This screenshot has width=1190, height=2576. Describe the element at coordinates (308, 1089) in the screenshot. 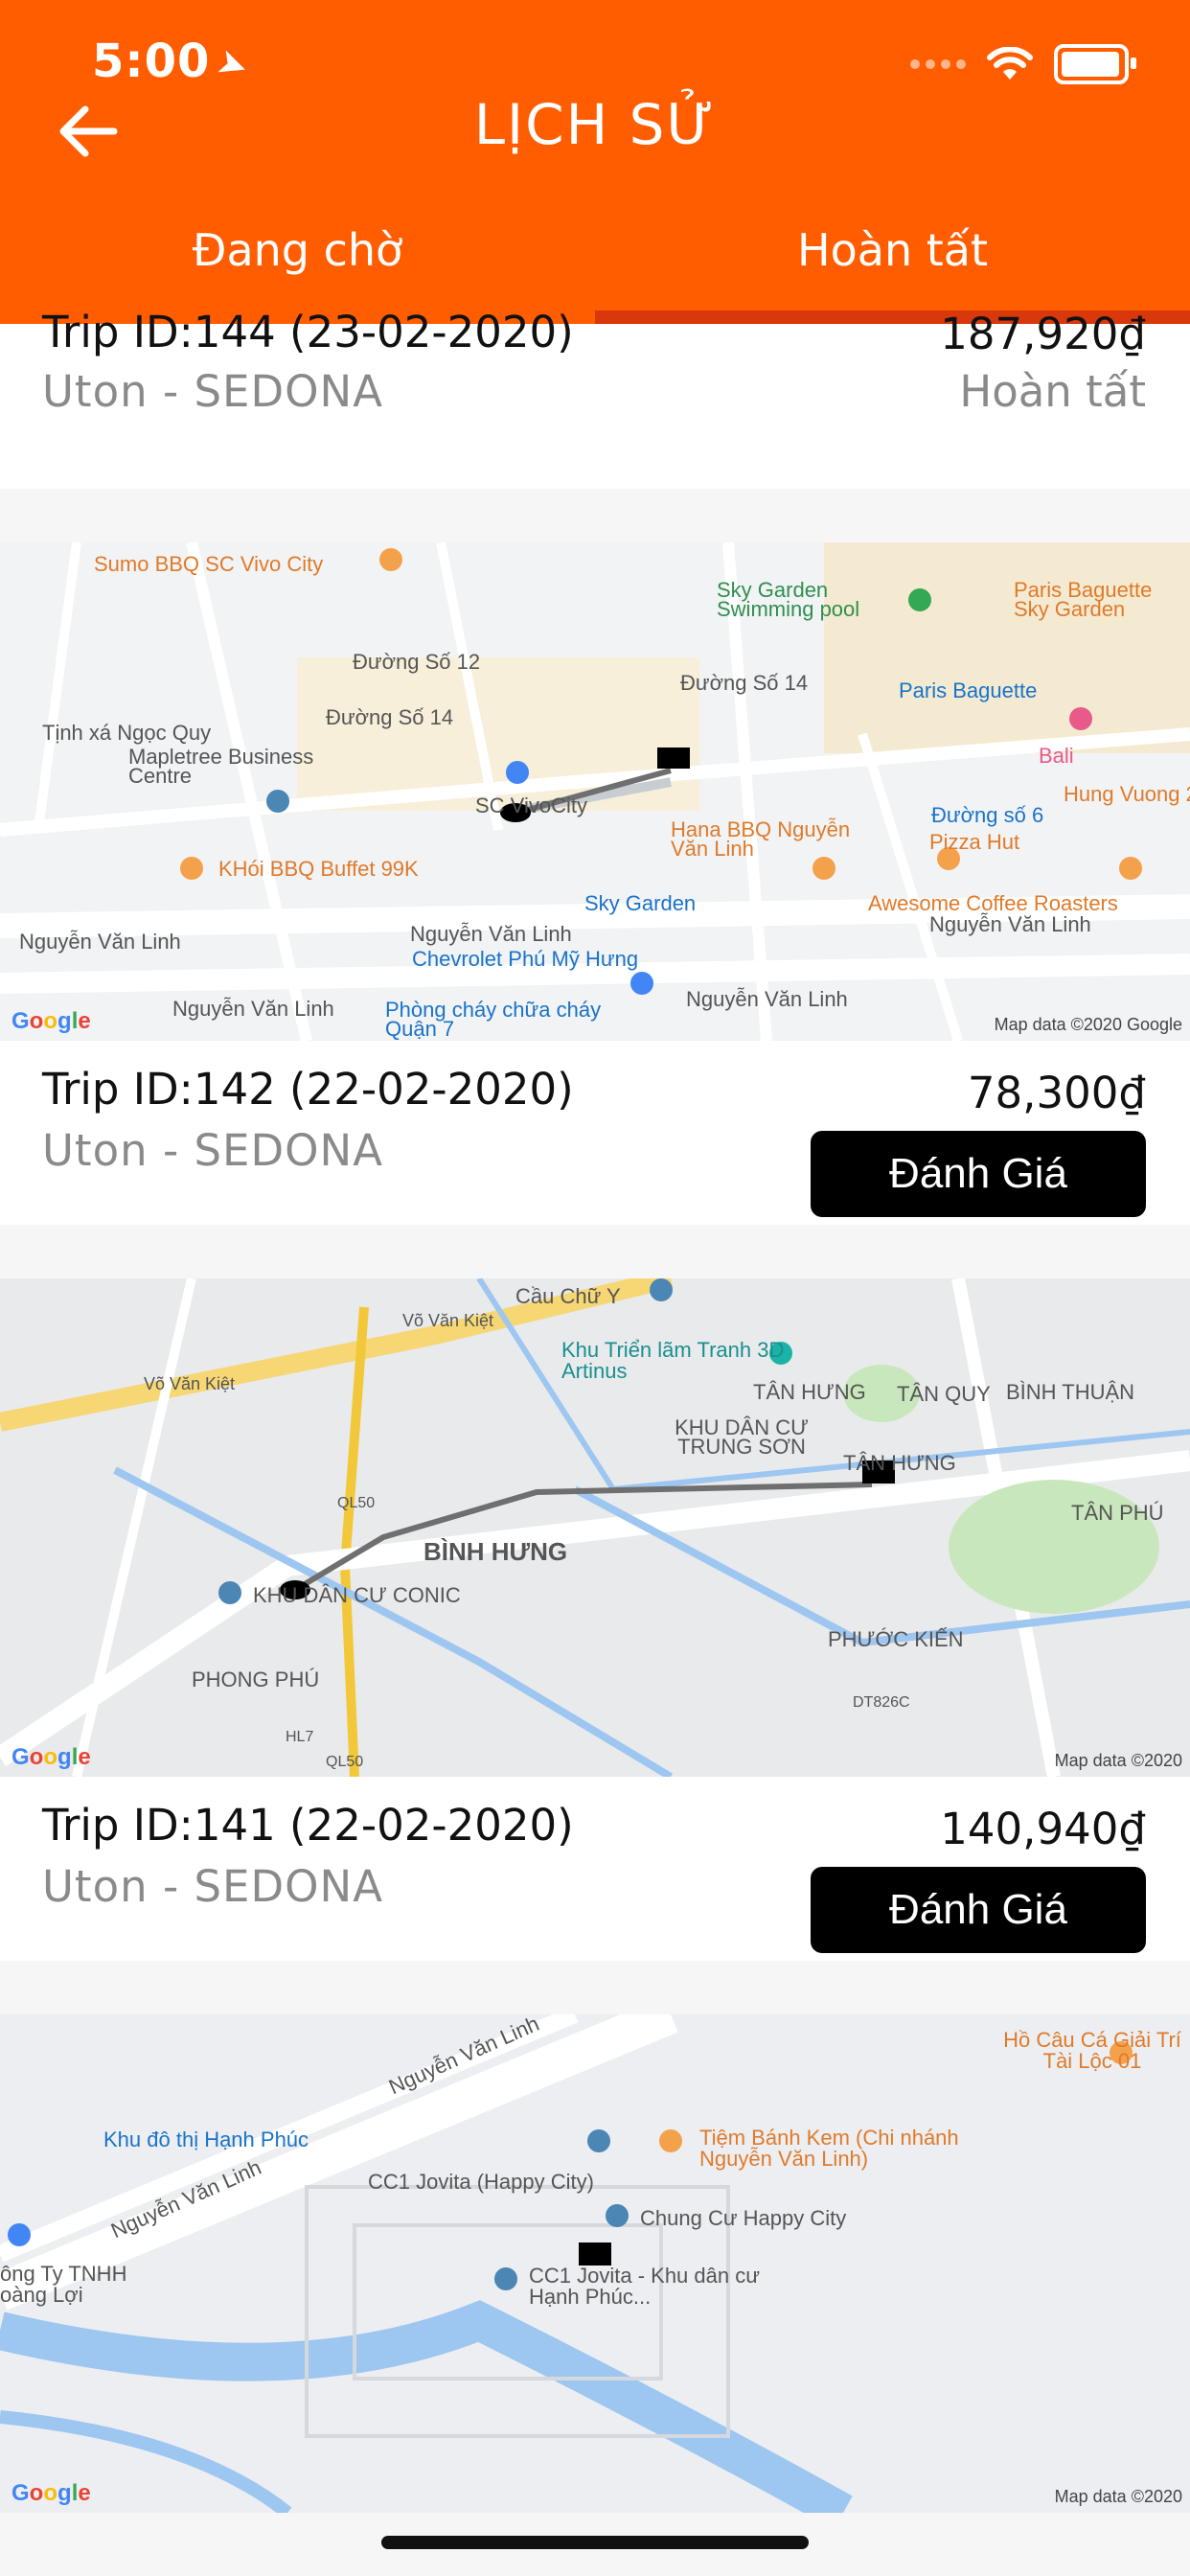

I see `trip-id: Trip ID:142 (22-02-2020)` at that location.